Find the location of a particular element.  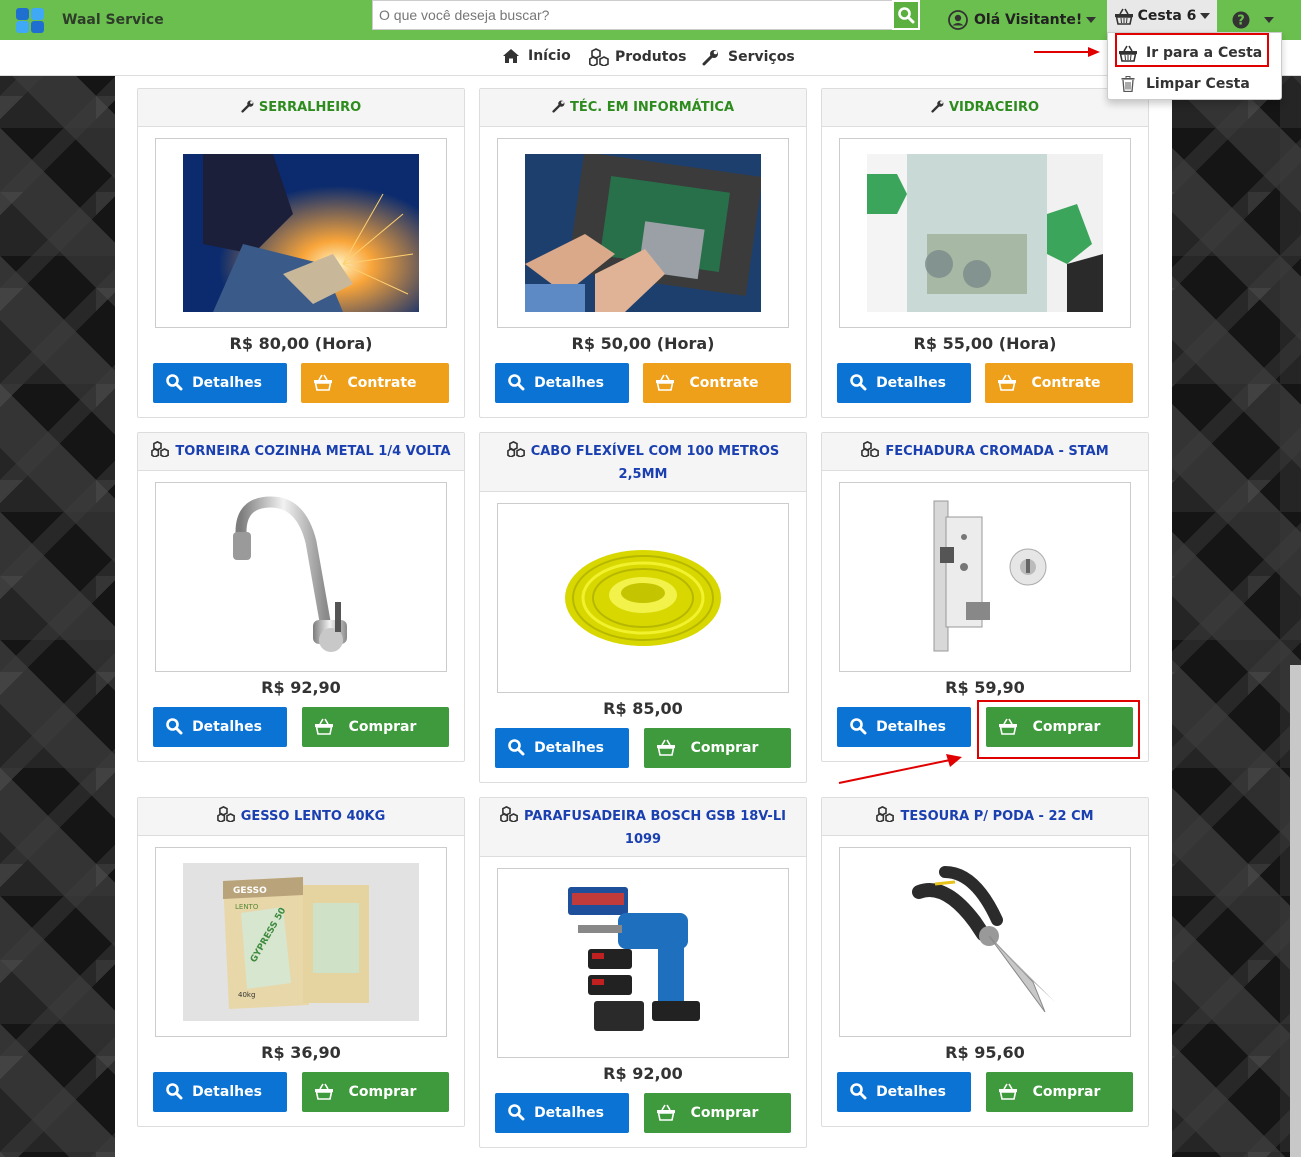

secondary-nav: Início Produtos Serviços is located at coordinates (650, 58).